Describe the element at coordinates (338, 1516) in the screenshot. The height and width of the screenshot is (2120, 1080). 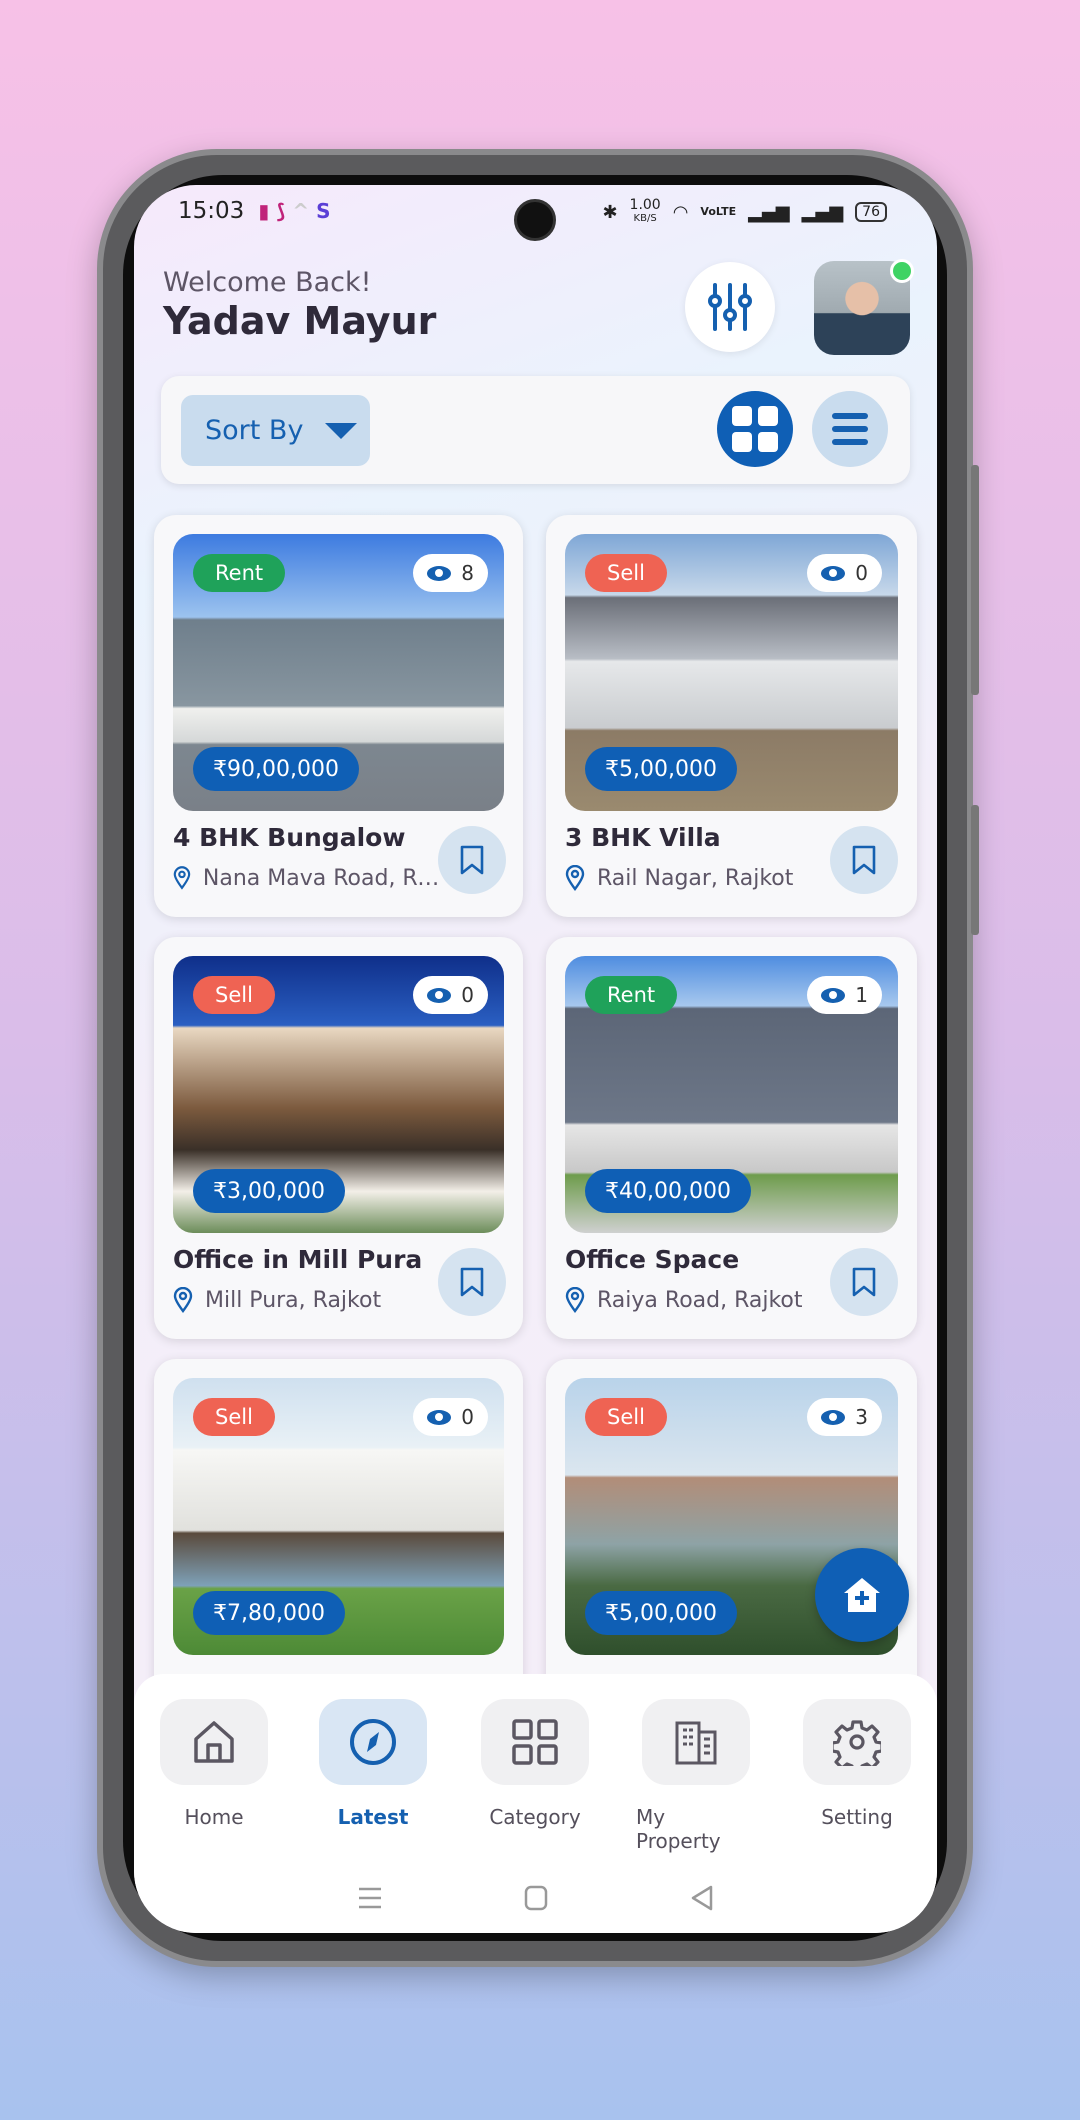
I see `property-image: Sell 0 ₹7,80,000` at that location.